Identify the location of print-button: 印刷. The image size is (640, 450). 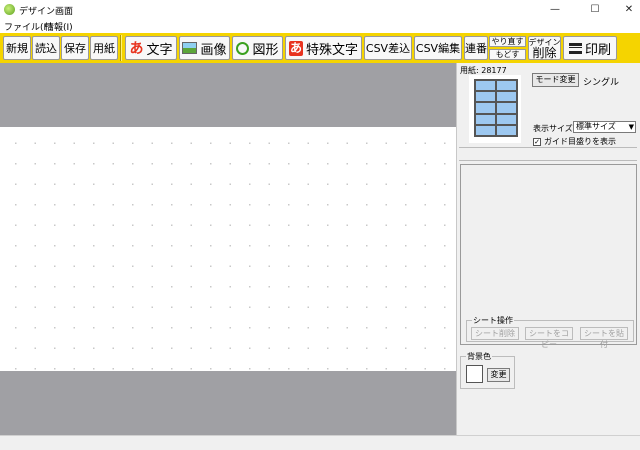
(590, 48).